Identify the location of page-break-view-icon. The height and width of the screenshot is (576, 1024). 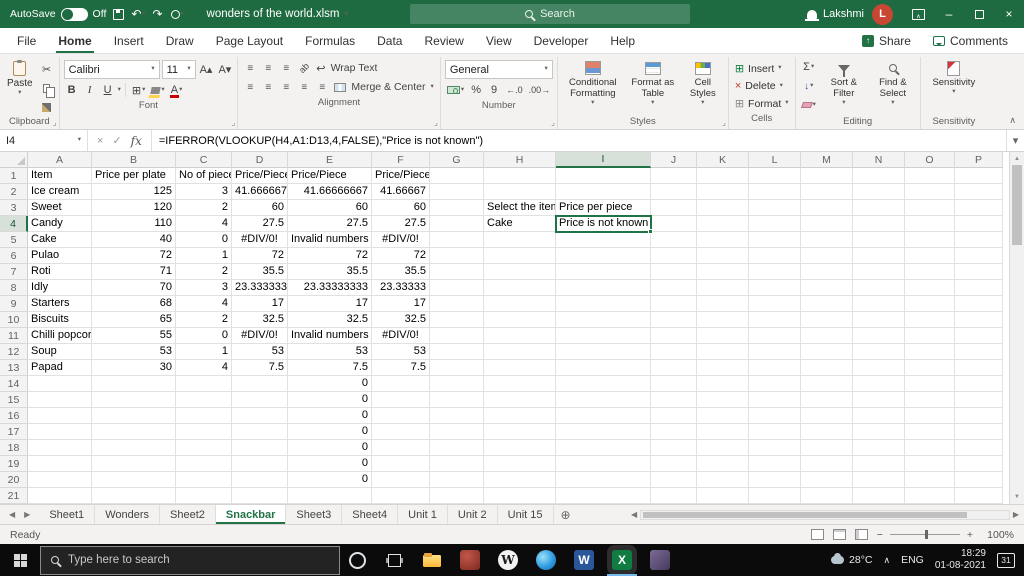
(861, 534).